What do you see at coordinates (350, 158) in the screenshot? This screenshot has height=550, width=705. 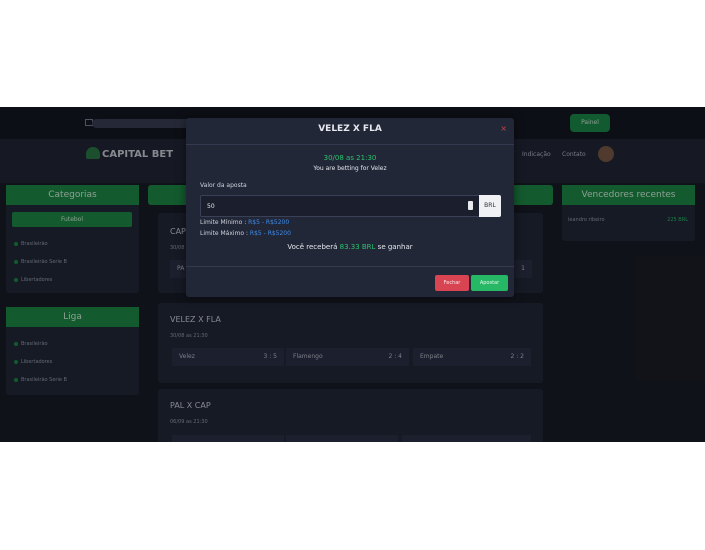 I see `match-datetime: 30/08 as 21:30` at bounding box center [350, 158].